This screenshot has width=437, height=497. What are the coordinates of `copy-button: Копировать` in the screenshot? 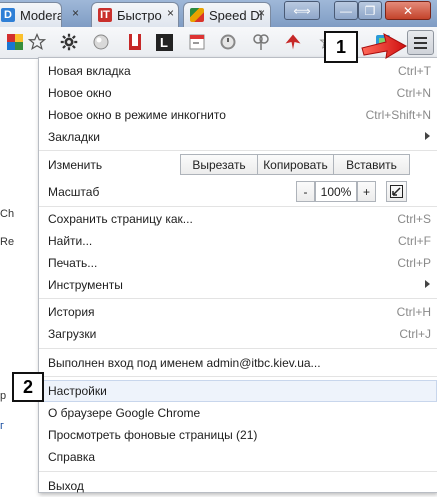 It's located at (295, 164).